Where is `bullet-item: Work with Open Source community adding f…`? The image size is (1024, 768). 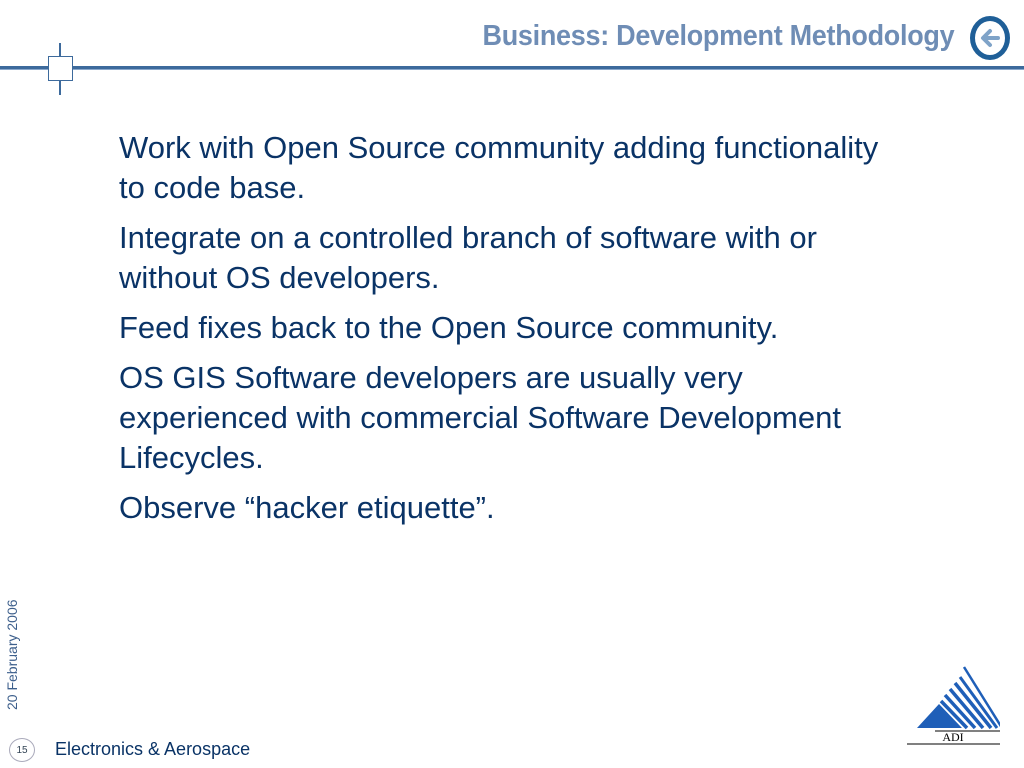 bullet-item: Work with Open Source community adding f… is located at coordinates (559, 168).